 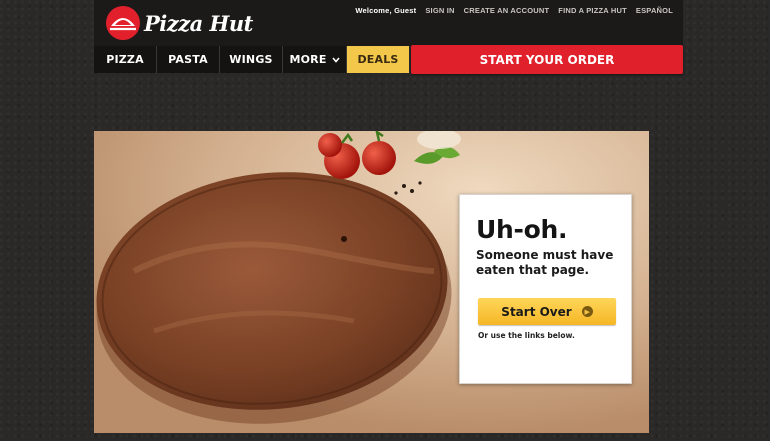 I want to click on nav-deals: DEALS, so click(x=378, y=59).